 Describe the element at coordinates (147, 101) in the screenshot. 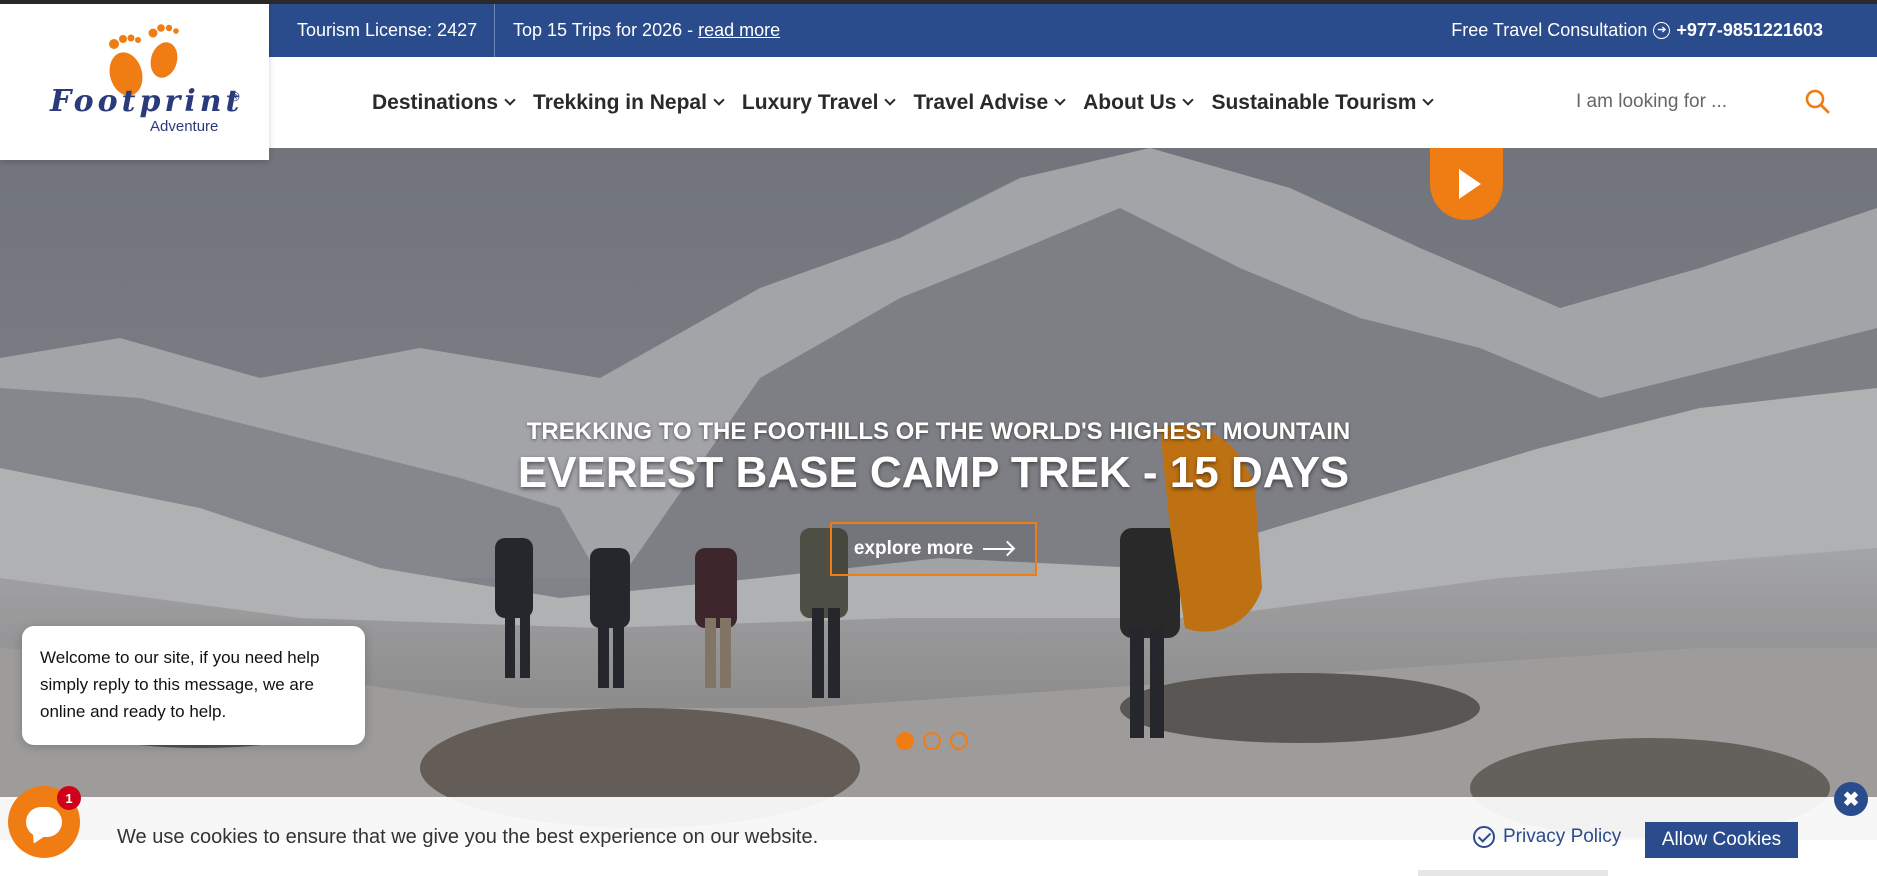

I see `logo-name: Footprint` at that location.